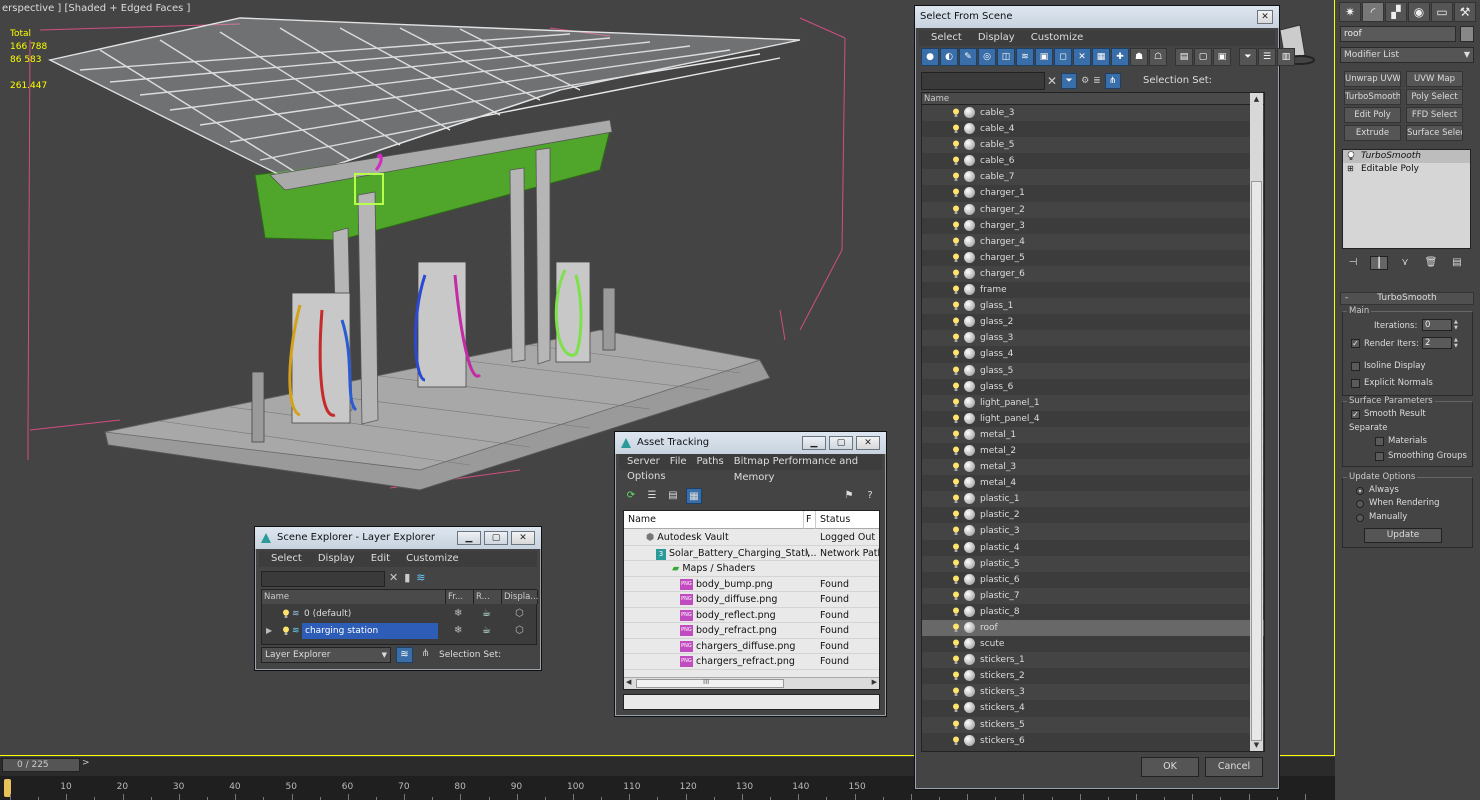 The image size is (1480, 800). What do you see at coordinates (1093, 306) in the screenshot?
I see `list-item: glass_1` at bounding box center [1093, 306].